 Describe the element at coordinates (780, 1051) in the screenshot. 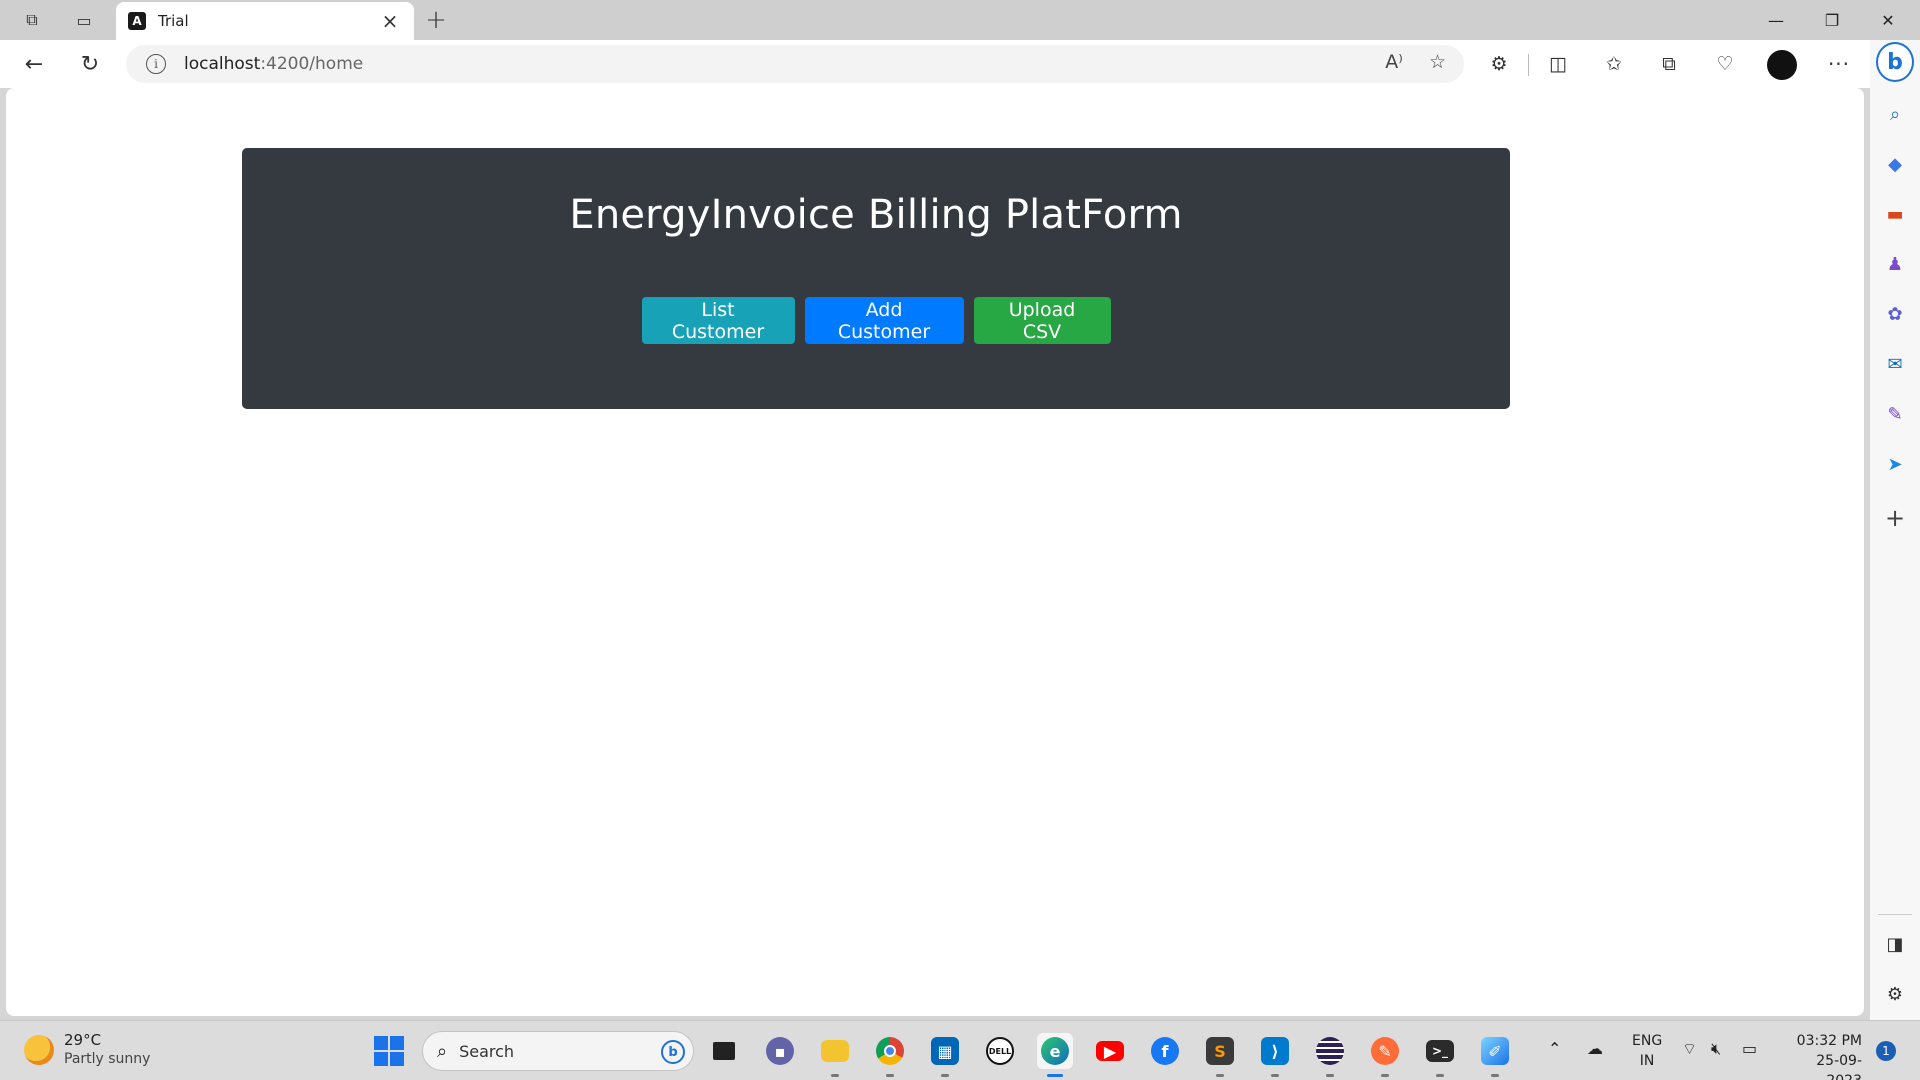

I see `teams-chat-icon: ▪` at that location.